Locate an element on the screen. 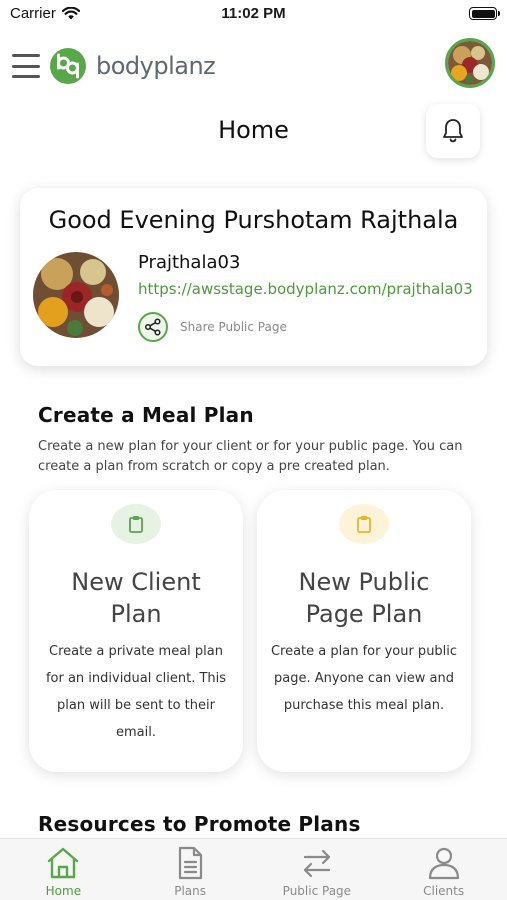  share-icon is located at coordinates (152, 327).